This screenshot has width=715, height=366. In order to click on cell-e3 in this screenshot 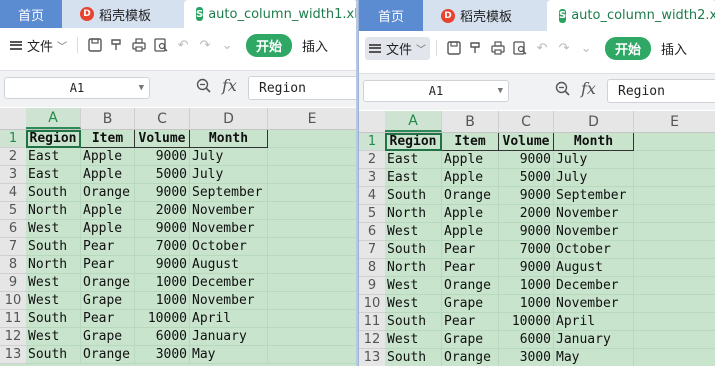, I will do `click(674, 178)`.